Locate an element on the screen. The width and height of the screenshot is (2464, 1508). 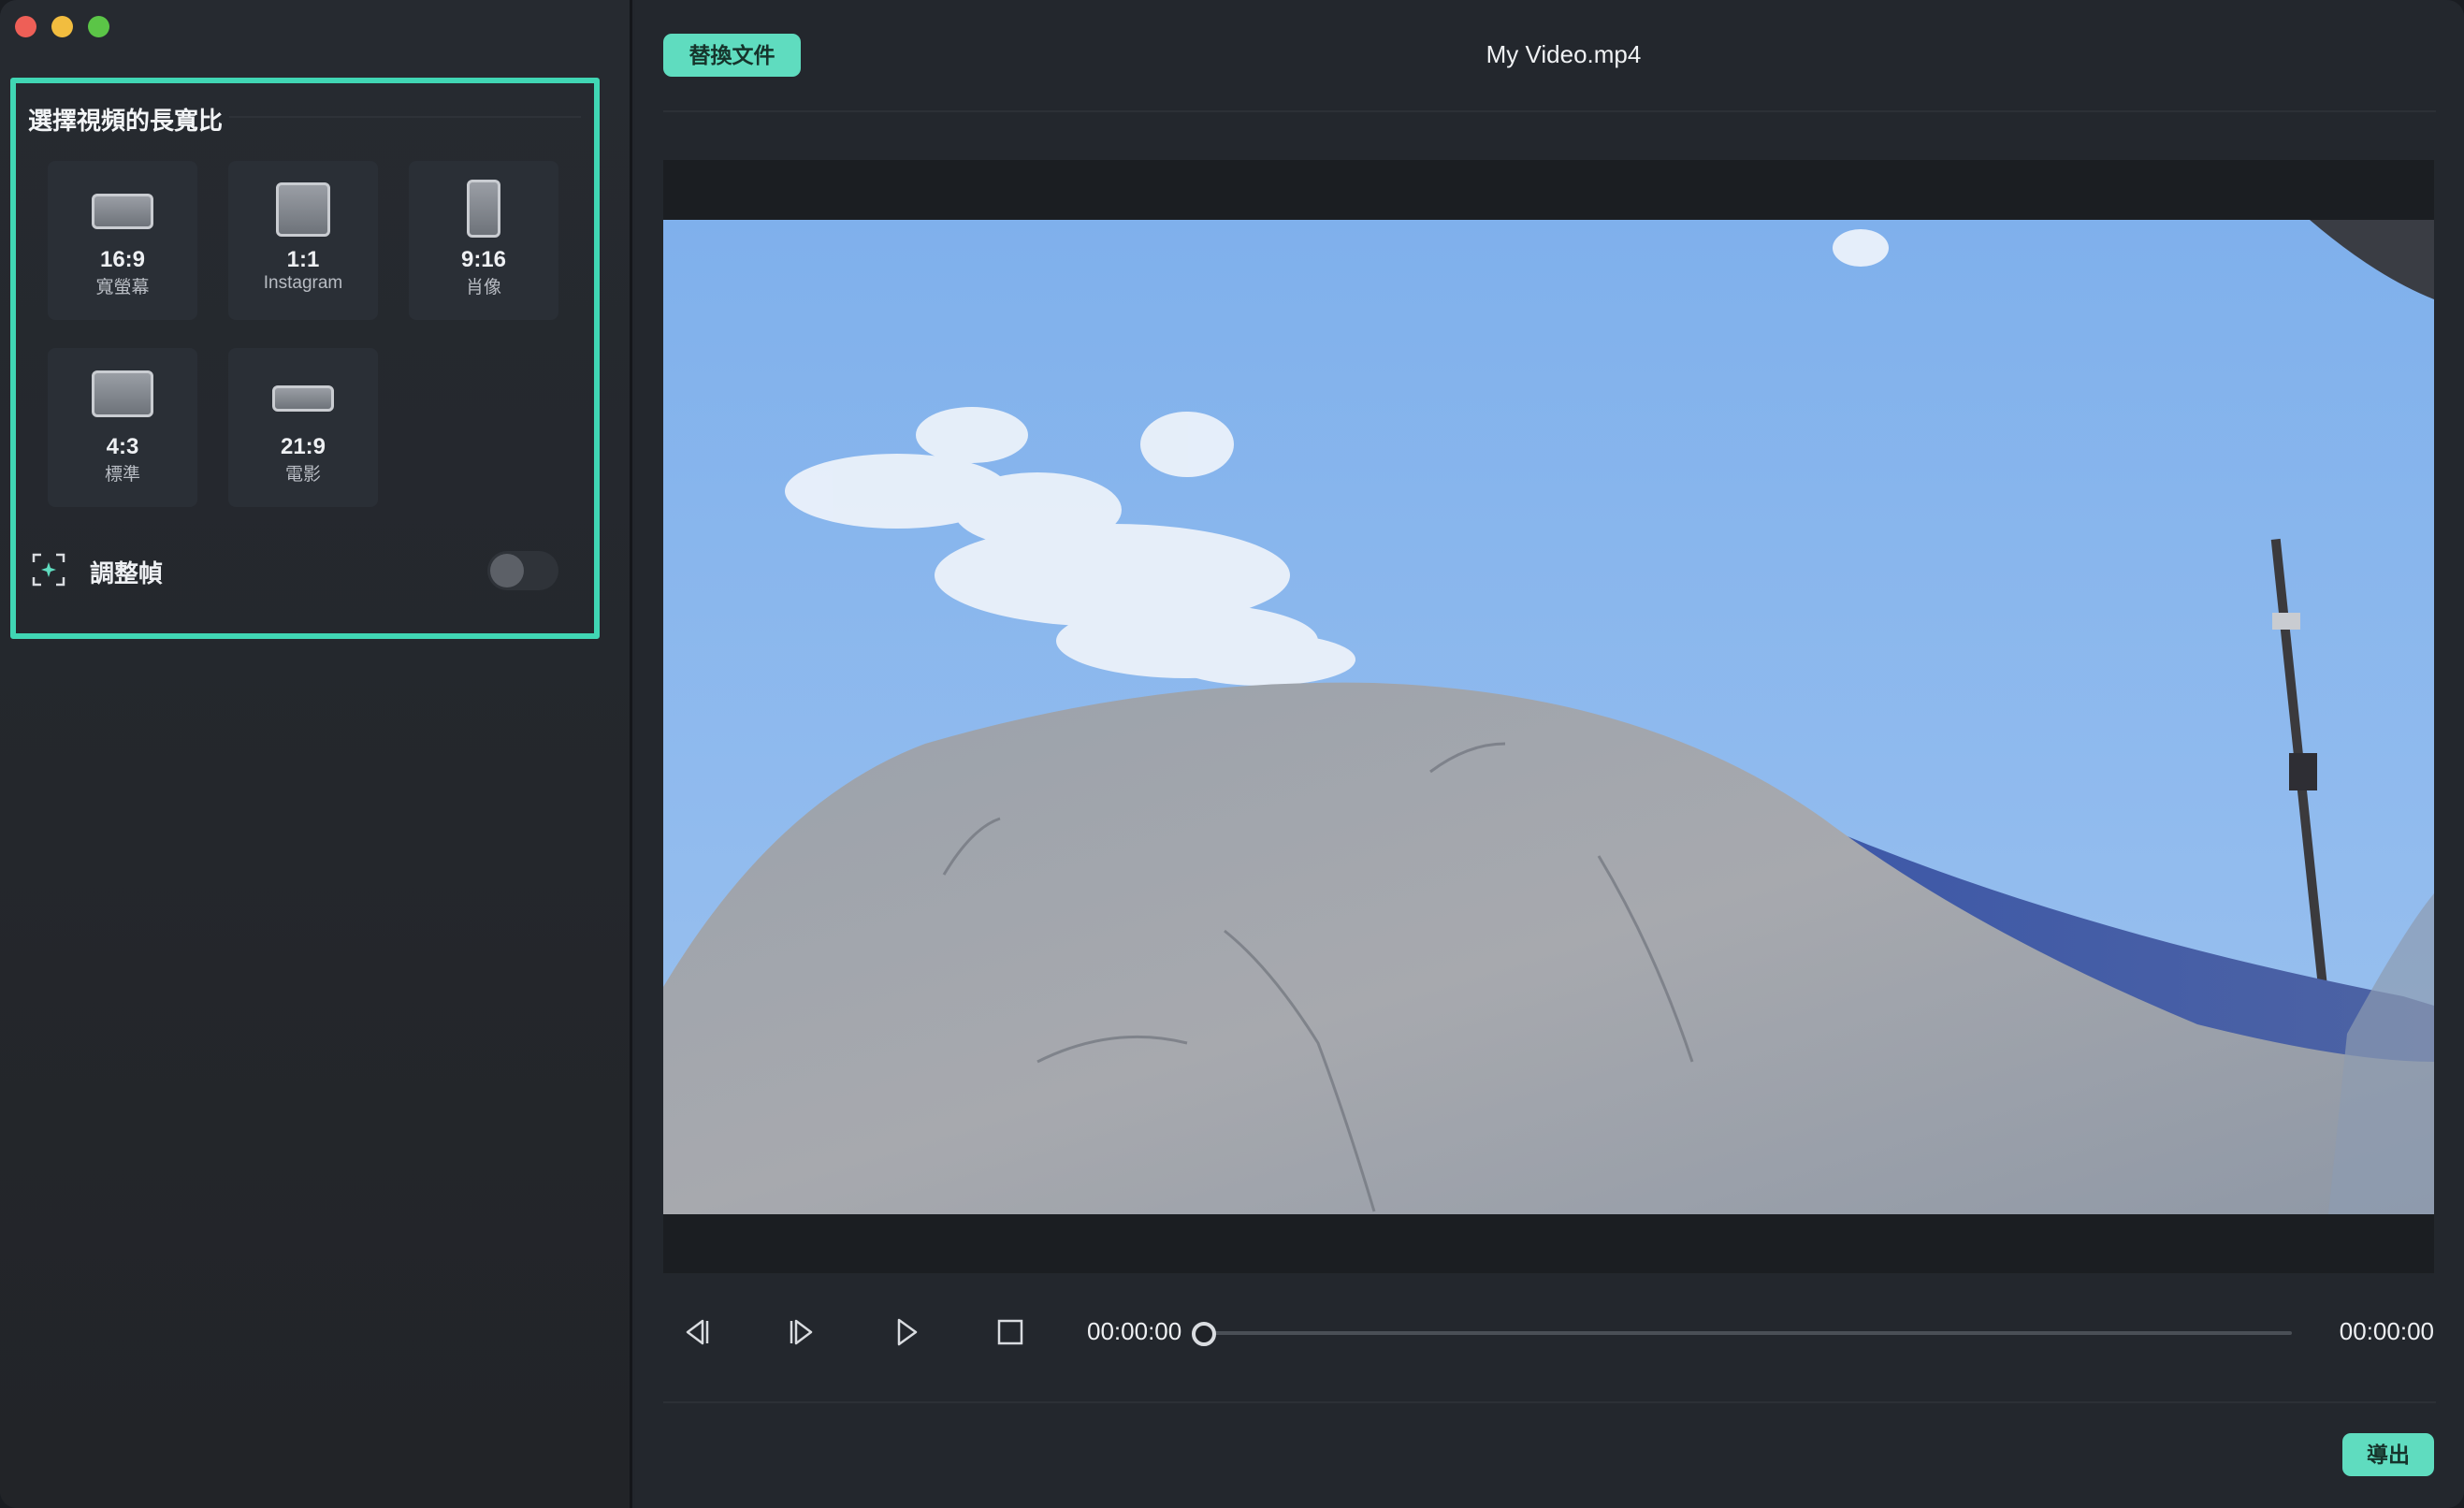
ratio-label: 肖像 is located at coordinates (483, 287).